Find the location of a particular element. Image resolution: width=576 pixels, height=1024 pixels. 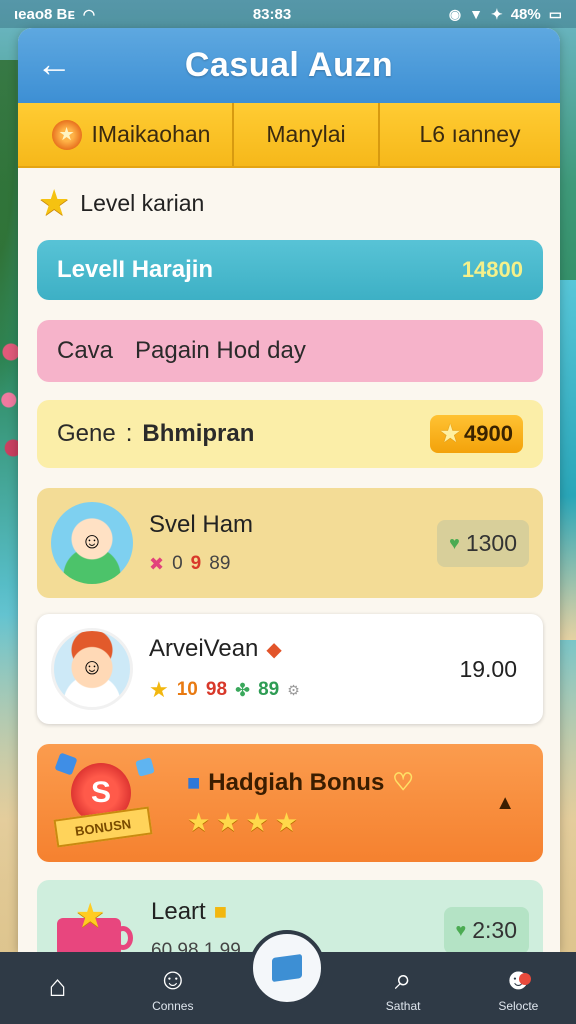

bonus-title: Hadgiah Bonus is located at coordinates (296, 782).